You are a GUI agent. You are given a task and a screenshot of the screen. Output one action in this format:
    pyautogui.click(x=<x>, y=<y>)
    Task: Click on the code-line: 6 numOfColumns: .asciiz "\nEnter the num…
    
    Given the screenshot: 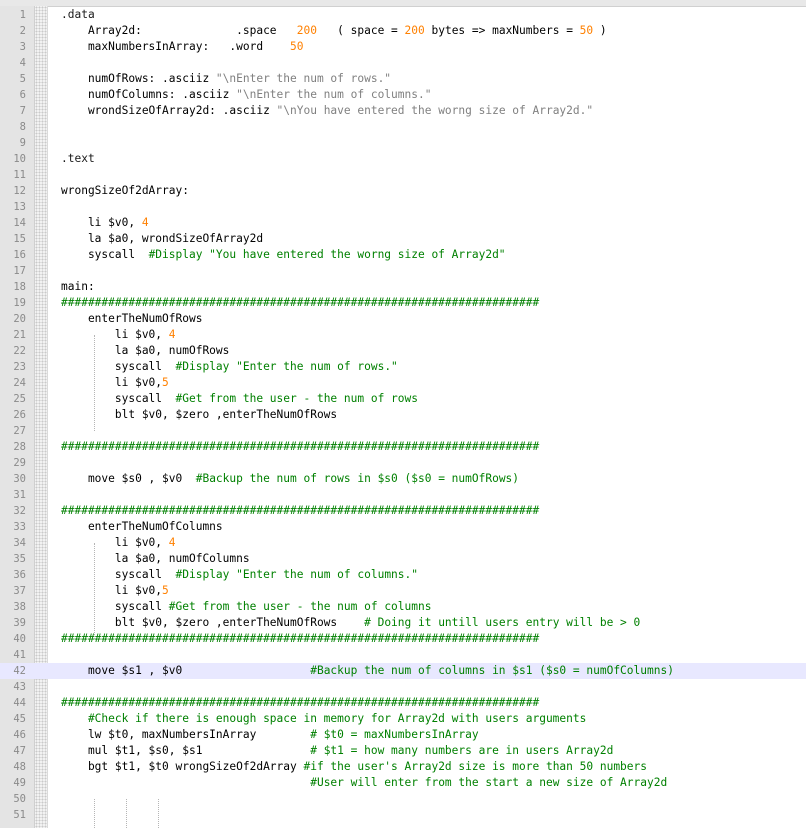 What is the action you would take?
    pyautogui.click(x=403, y=95)
    